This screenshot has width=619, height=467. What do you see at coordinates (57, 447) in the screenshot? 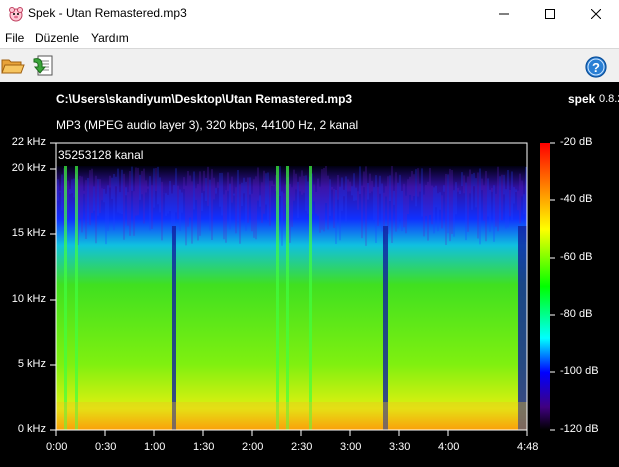
I see `time-tick-label: 0:00` at bounding box center [57, 447].